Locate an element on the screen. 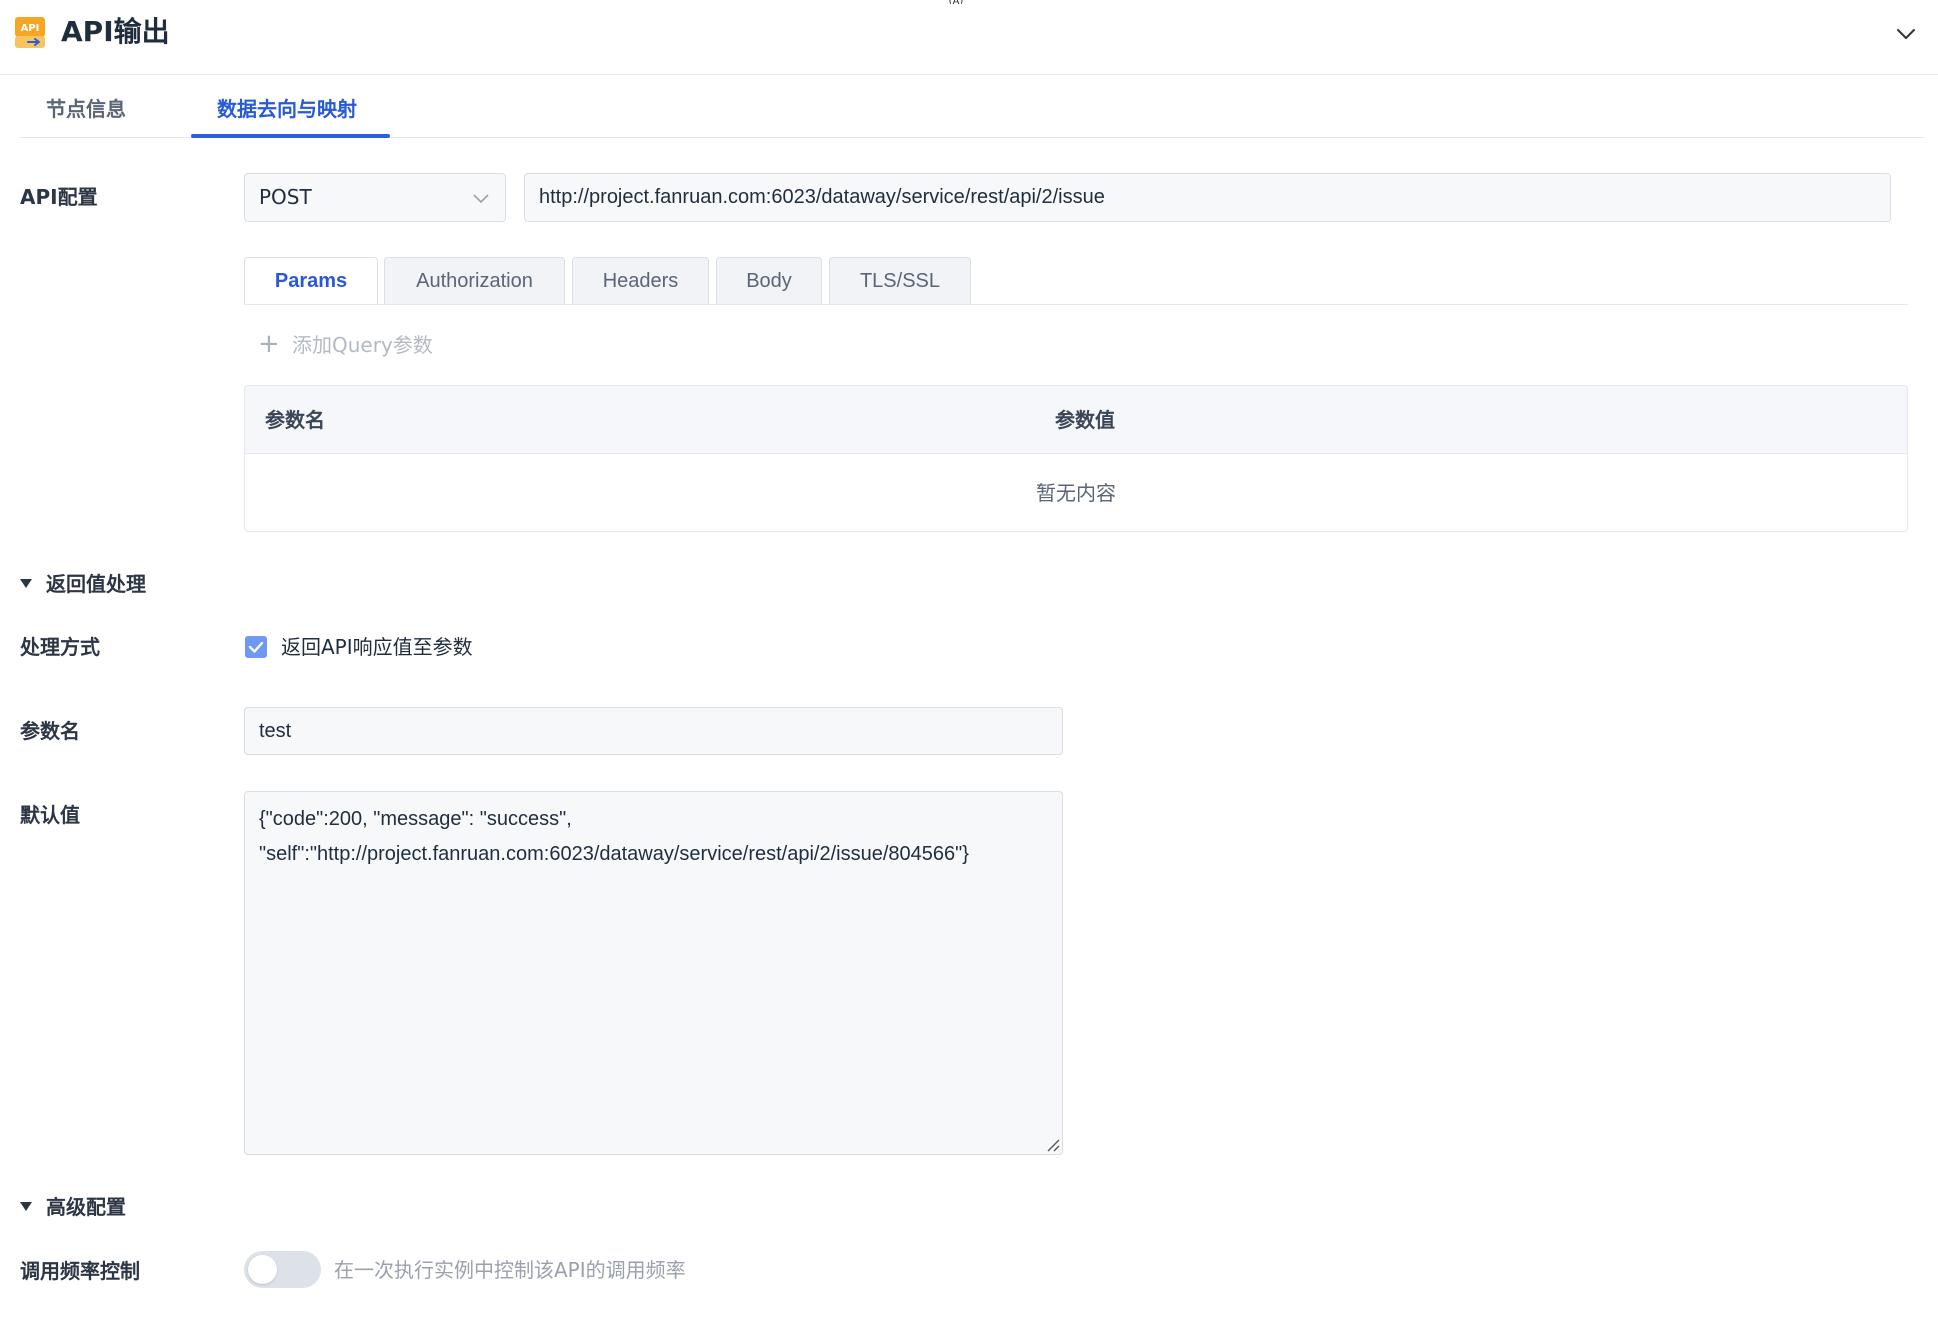 The image size is (1938, 1327). tab-authorization: Authorization is located at coordinates (474, 280).